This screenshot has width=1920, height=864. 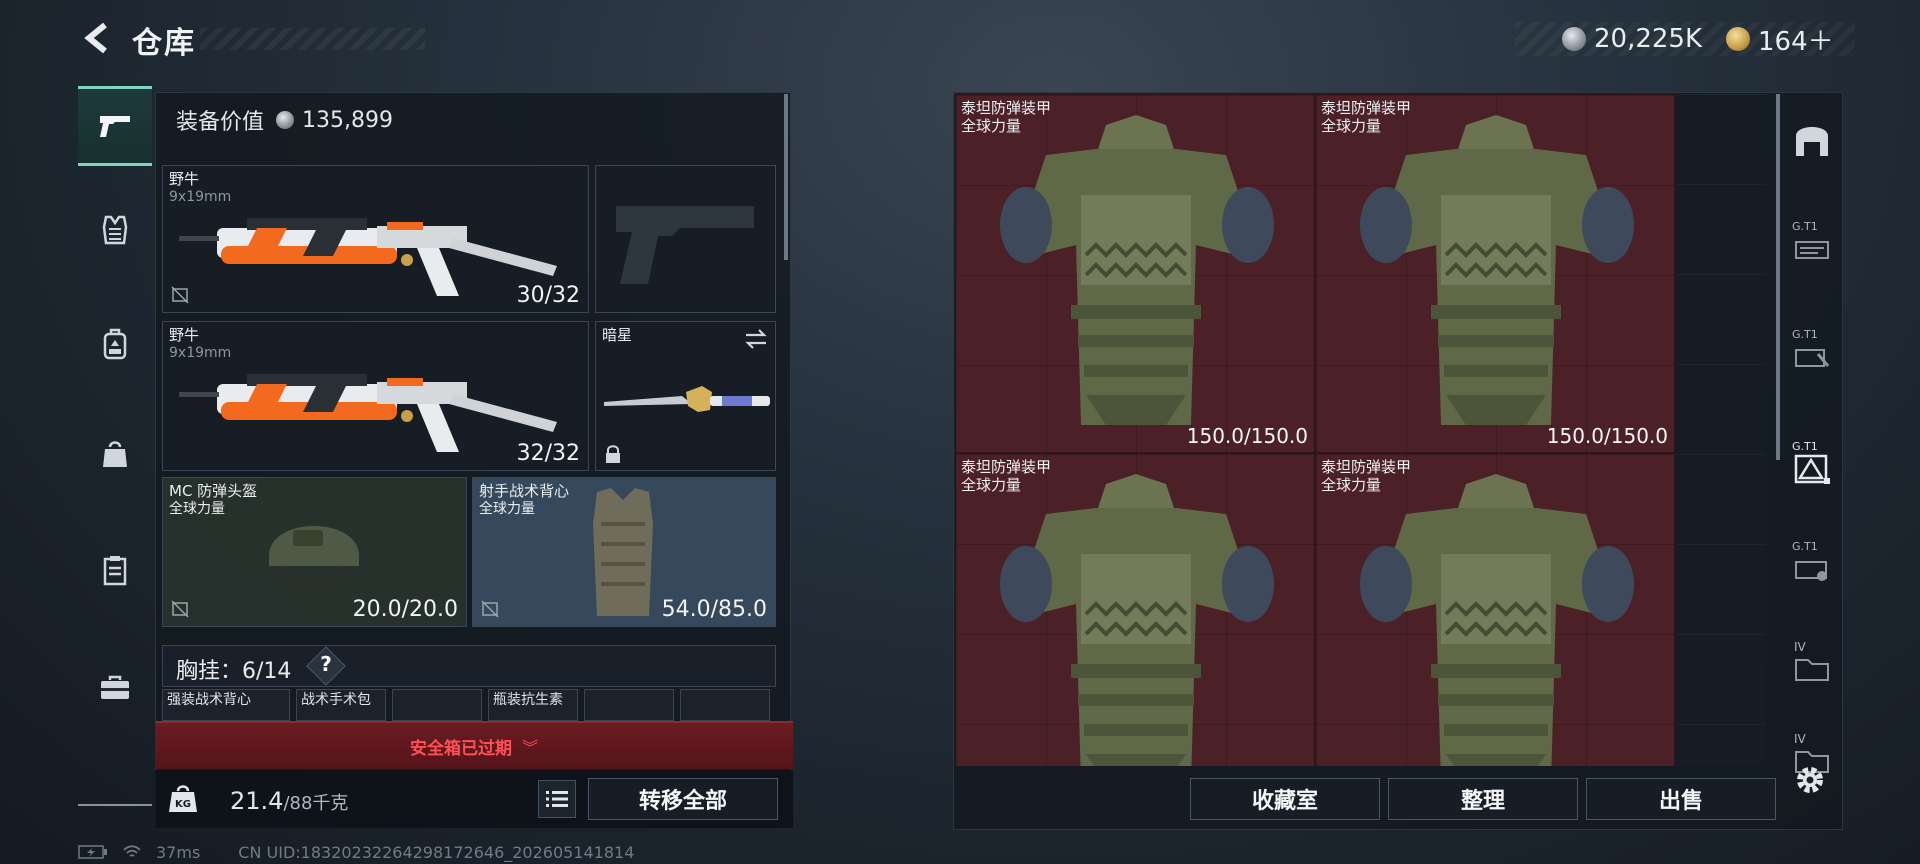 I want to click on weapon-rack-icon, so click(x=1812, y=250).